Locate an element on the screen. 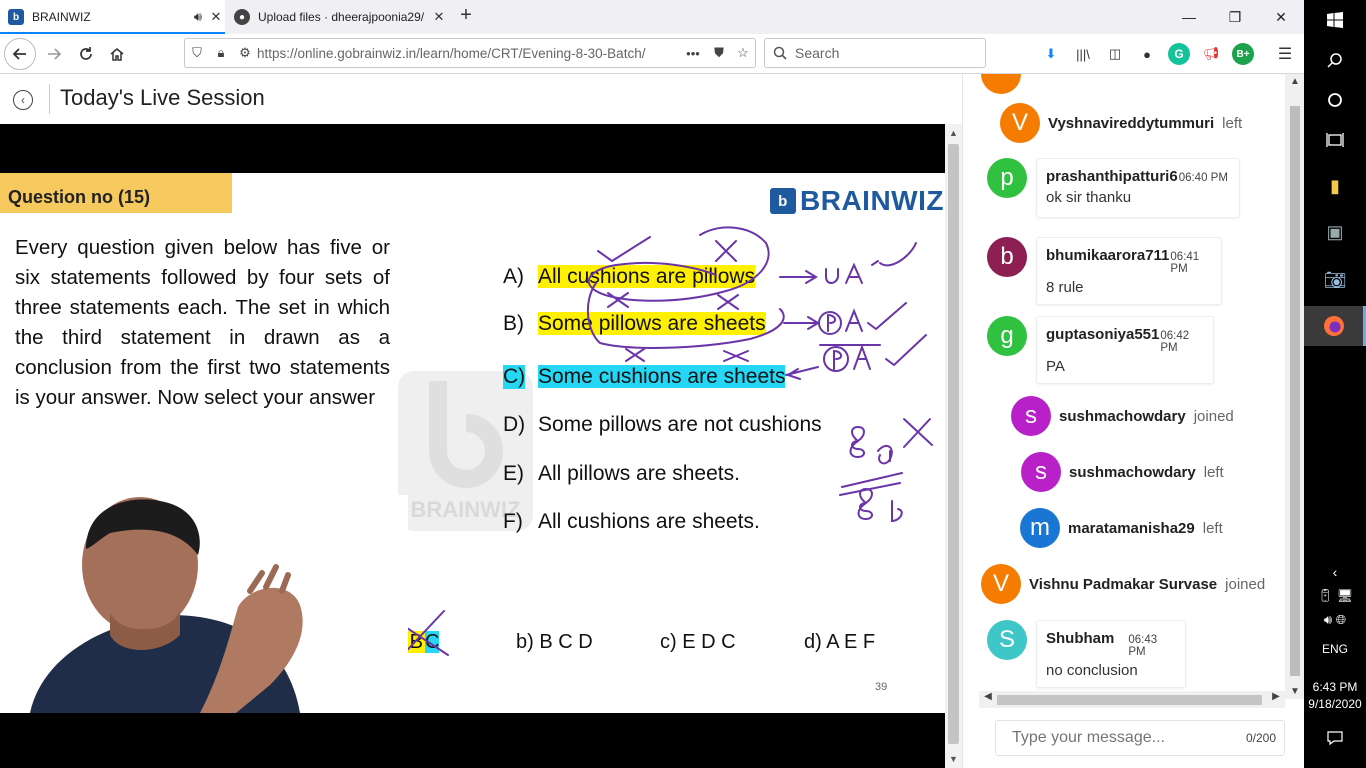  avatar: g is located at coordinates (1007, 336).